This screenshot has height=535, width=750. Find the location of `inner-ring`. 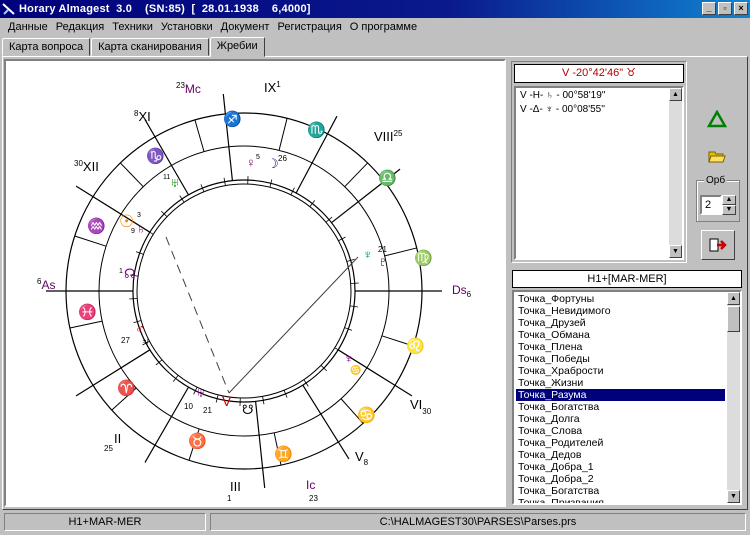

inner-ring is located at coordinates (244, 291).